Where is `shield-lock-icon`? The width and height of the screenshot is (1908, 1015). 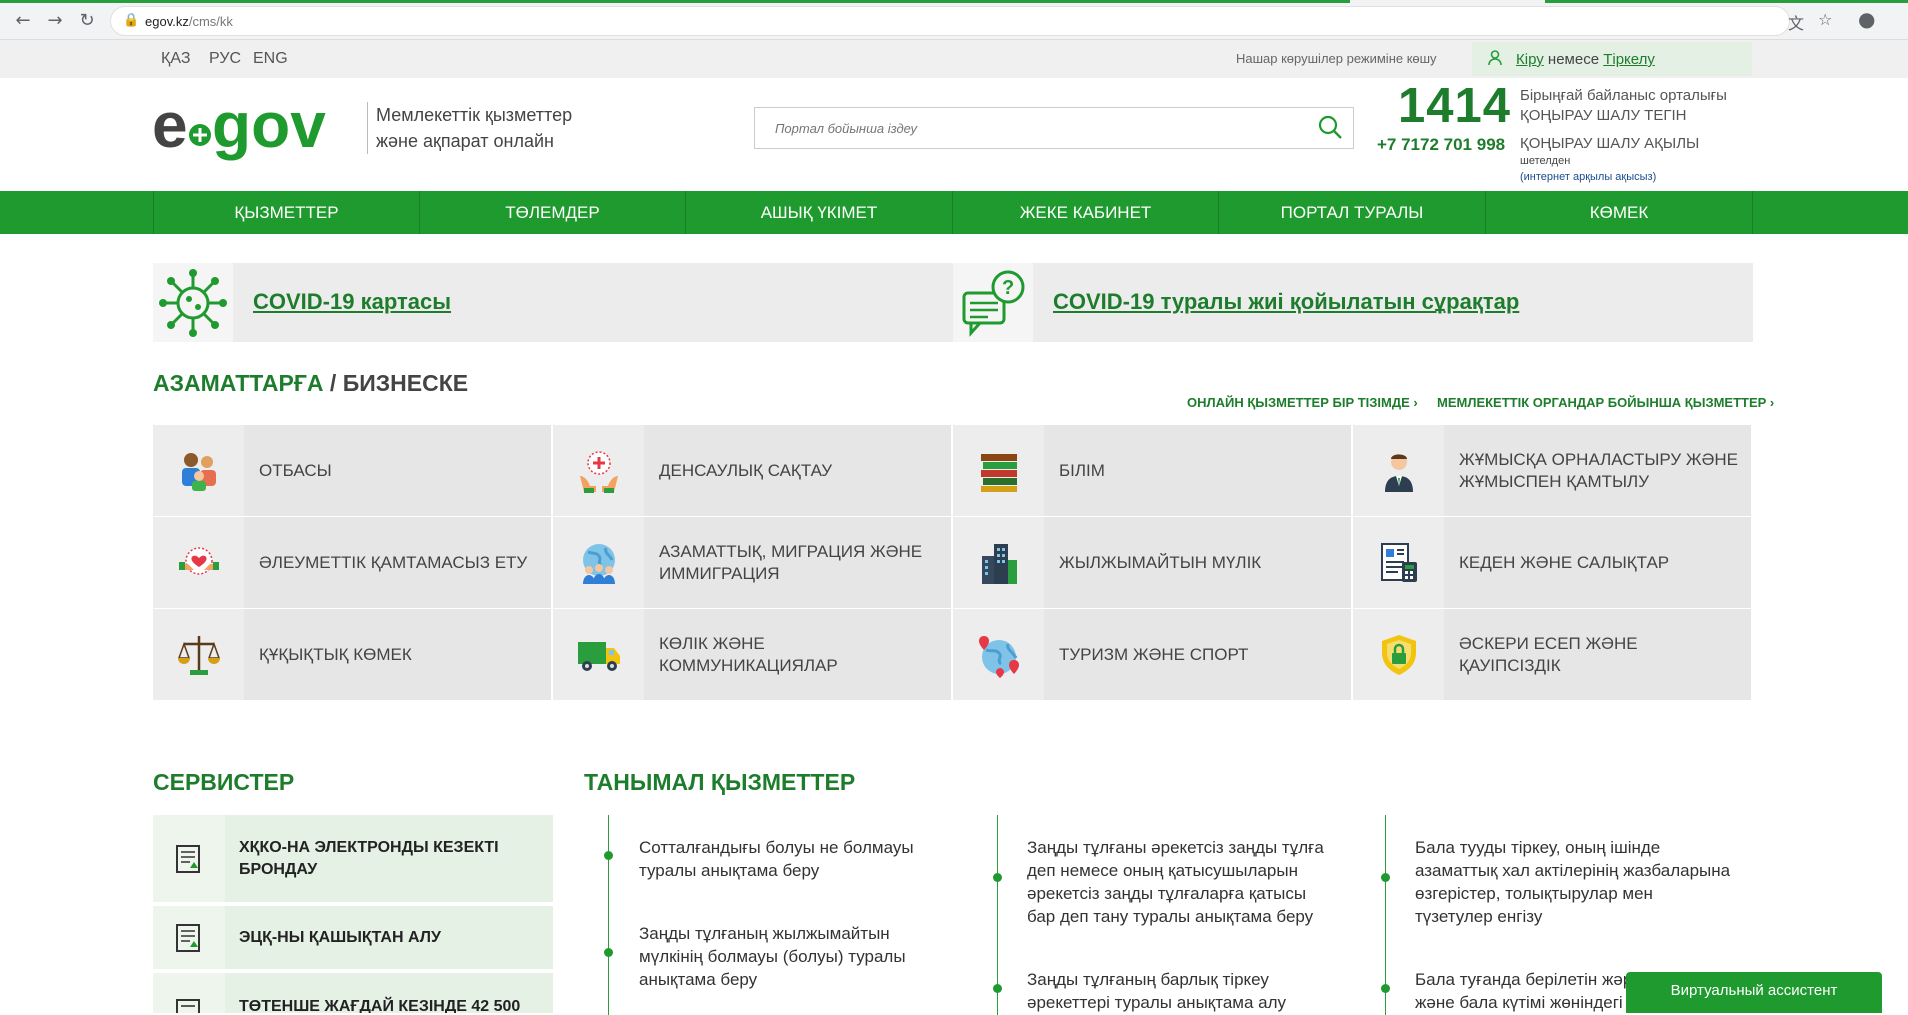
shield-lock-icon is located at coordinates (1398, 654).